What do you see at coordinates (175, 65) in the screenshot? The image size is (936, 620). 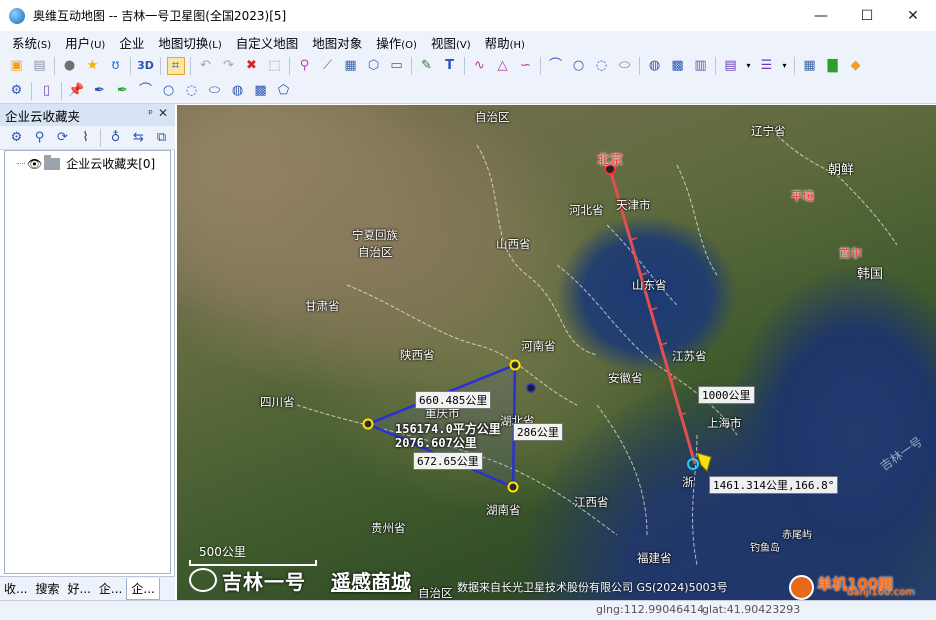 I see `measure-icon: ⌗` at bounding box center [175, 65].